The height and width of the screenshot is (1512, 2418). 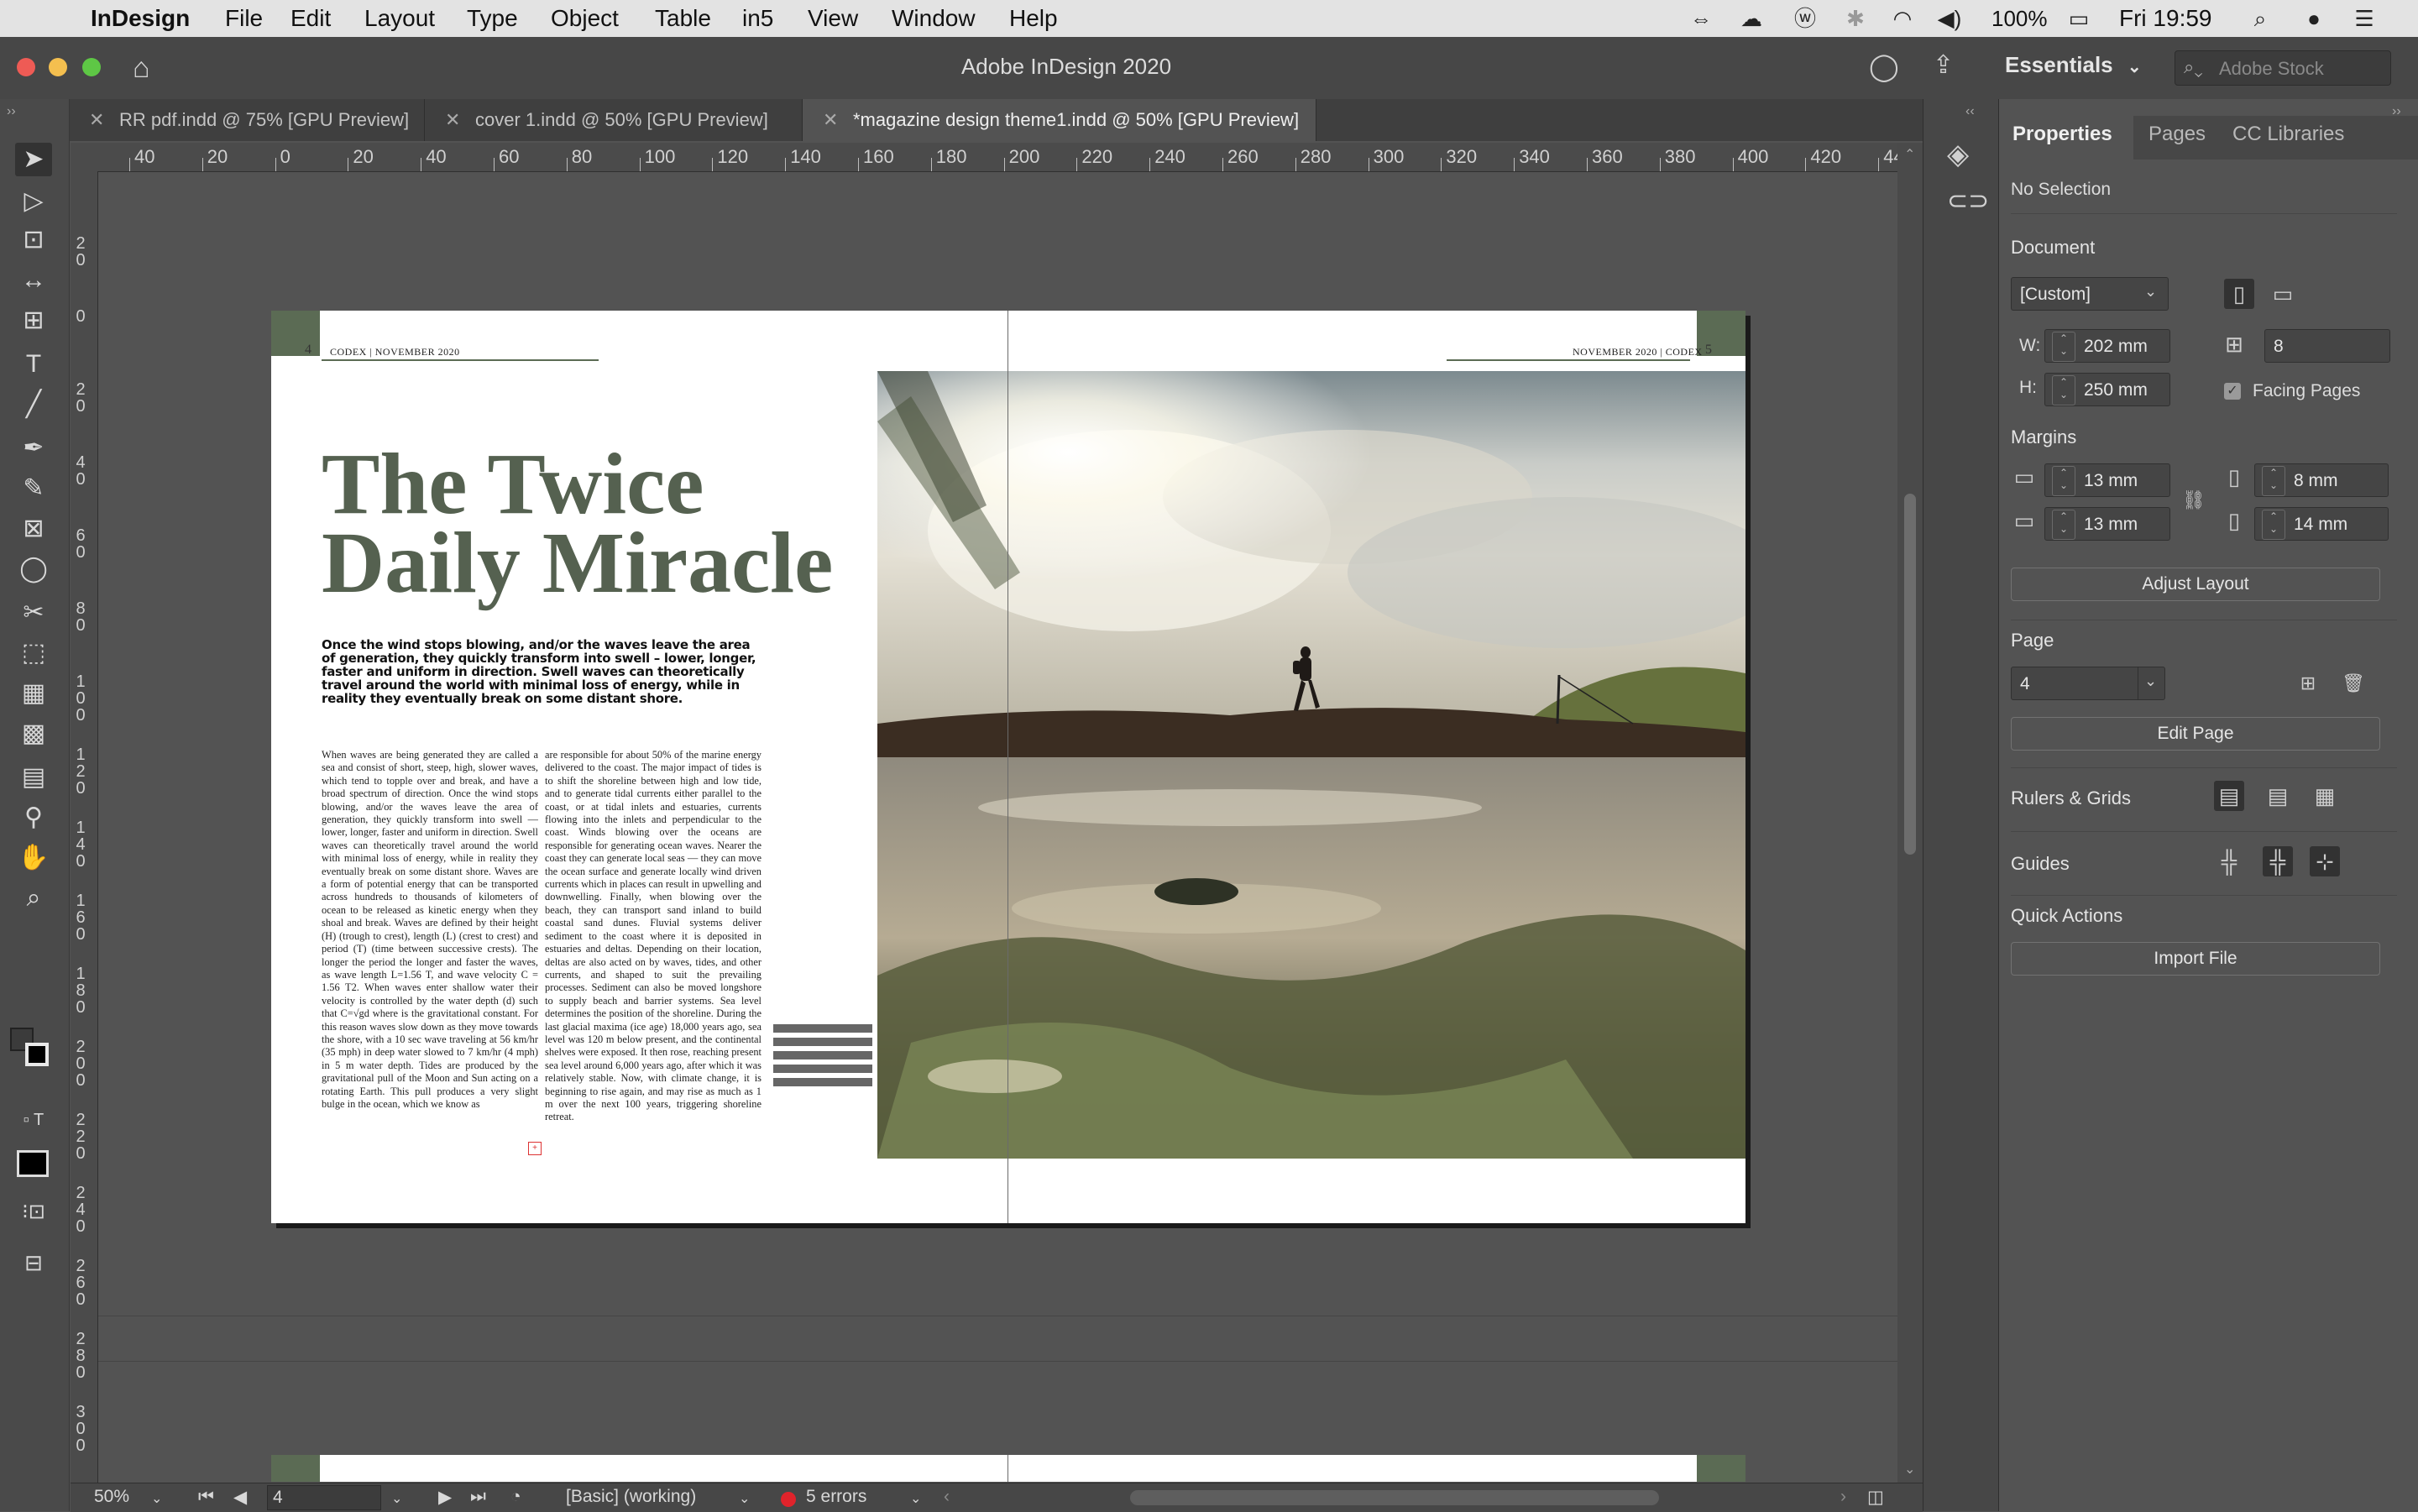 I want to click on eyedropper-tool-icon: ⚲, so click(x=33, y=817).